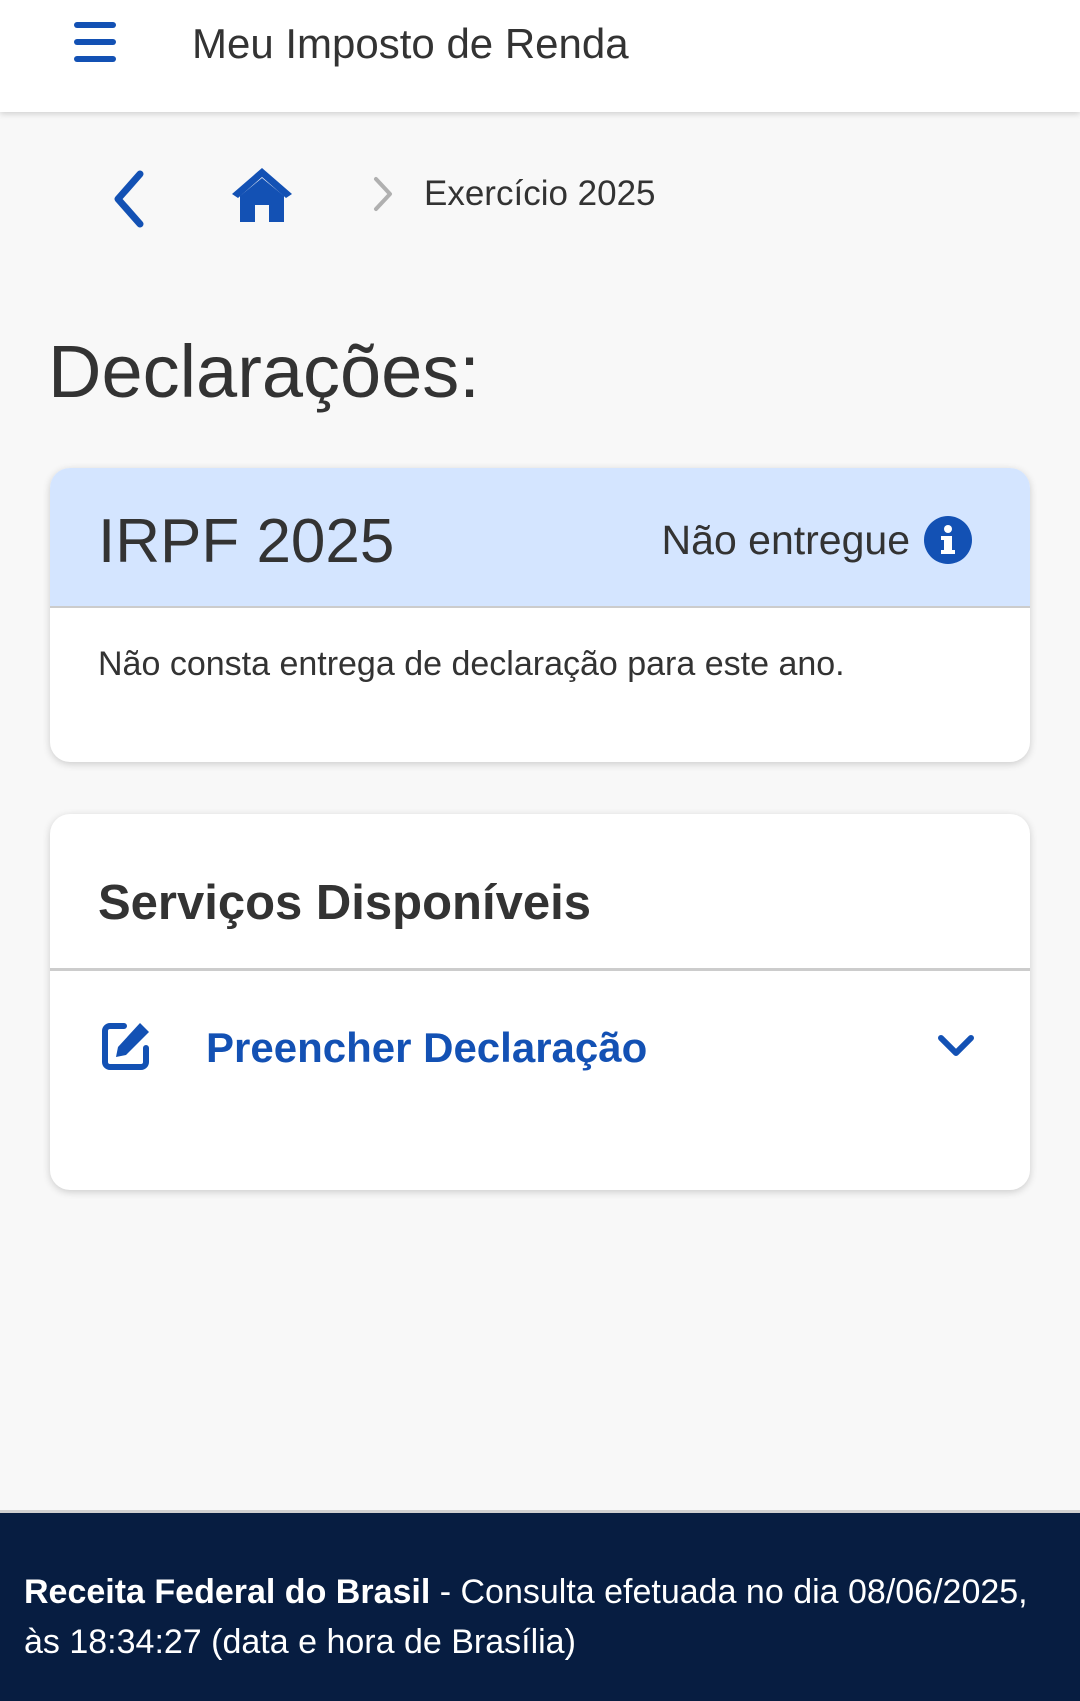  I want to click on chevron-down-icon, so click(956, 1046).